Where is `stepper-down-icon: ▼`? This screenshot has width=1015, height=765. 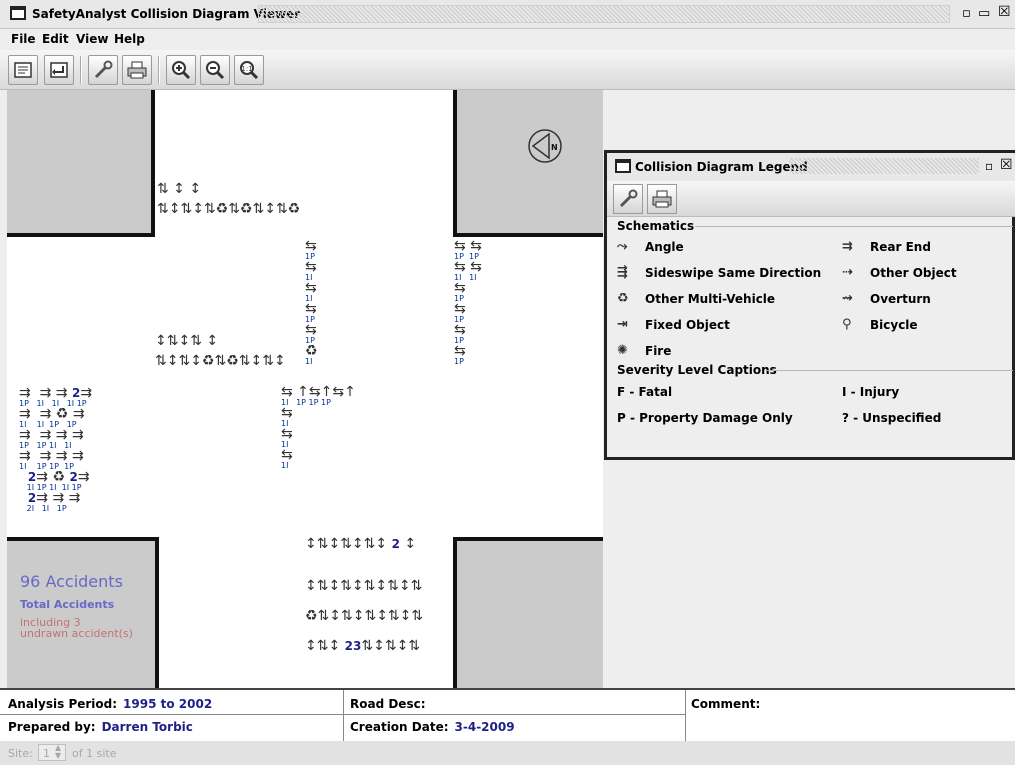 stepper-down-icon: ▼ is located at coordinates (58, 755).